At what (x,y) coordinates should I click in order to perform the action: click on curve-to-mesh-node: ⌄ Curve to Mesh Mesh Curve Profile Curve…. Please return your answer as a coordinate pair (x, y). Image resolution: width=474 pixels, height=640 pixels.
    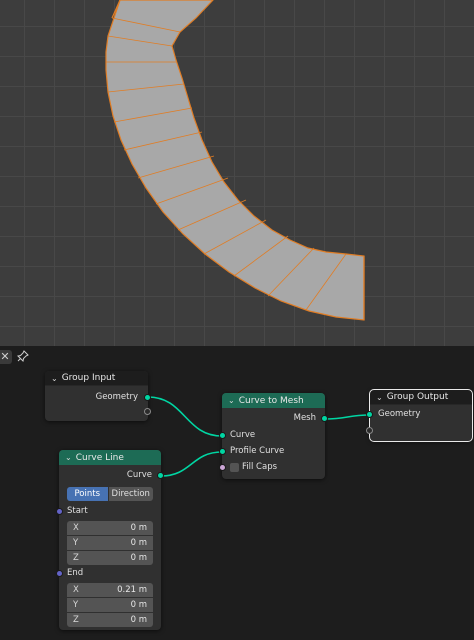
    Looking at the image, I should click on (273, 436).